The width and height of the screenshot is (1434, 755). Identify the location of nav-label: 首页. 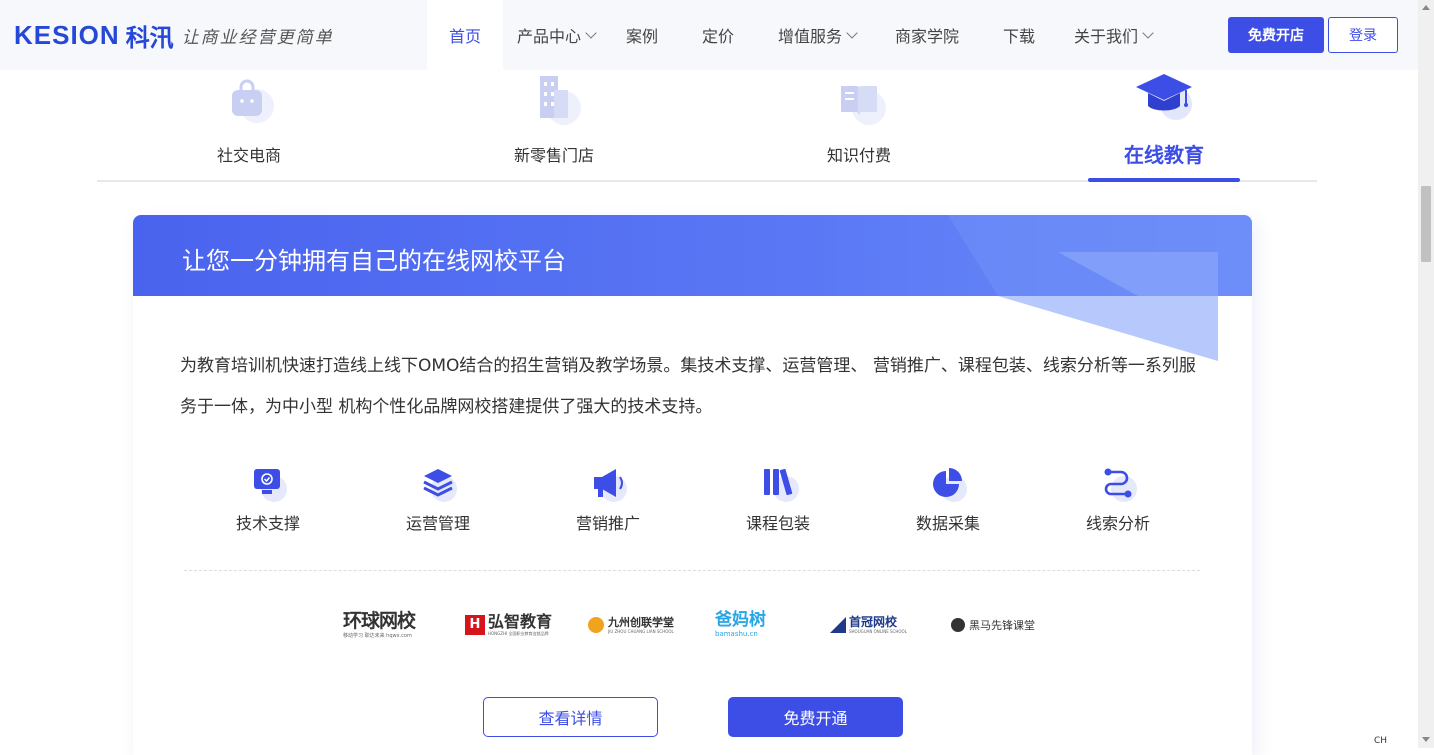
(464, 36).